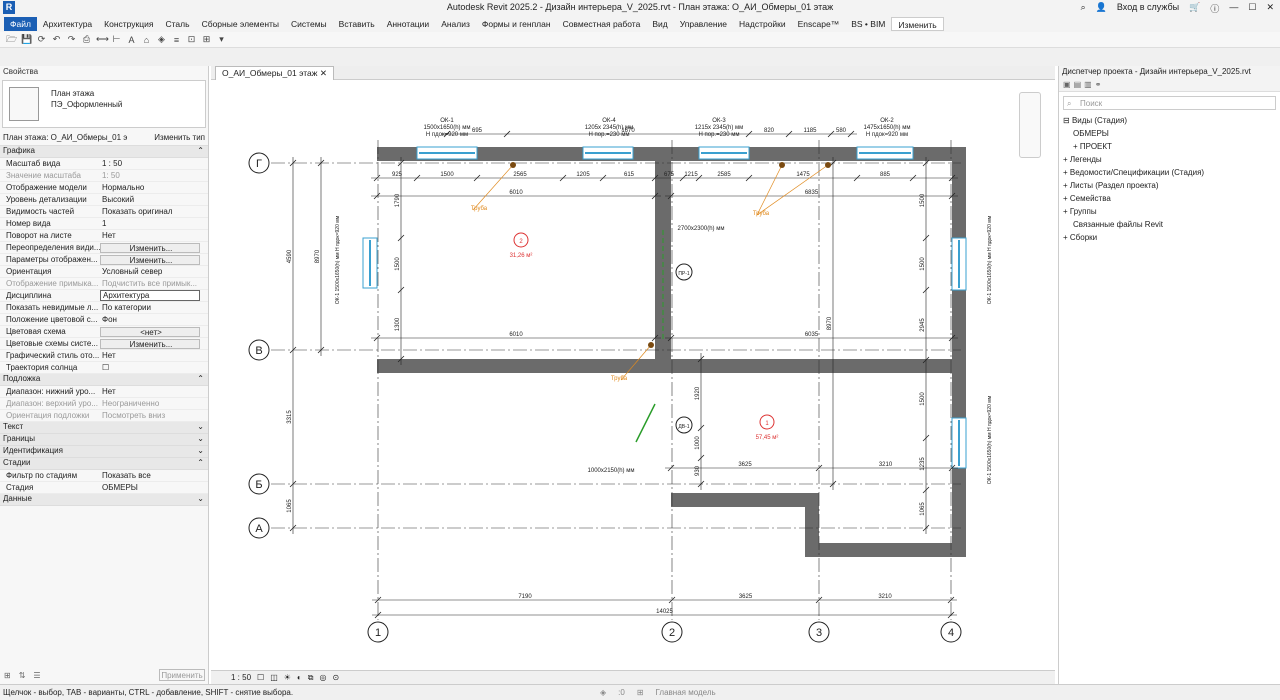 The width and height of the screenshot is (1280, 700). What do you see at coordinates (146, 40) in the screenshot?
I see `3d-view-icon: ⌂` at bounding box center [146, 40].